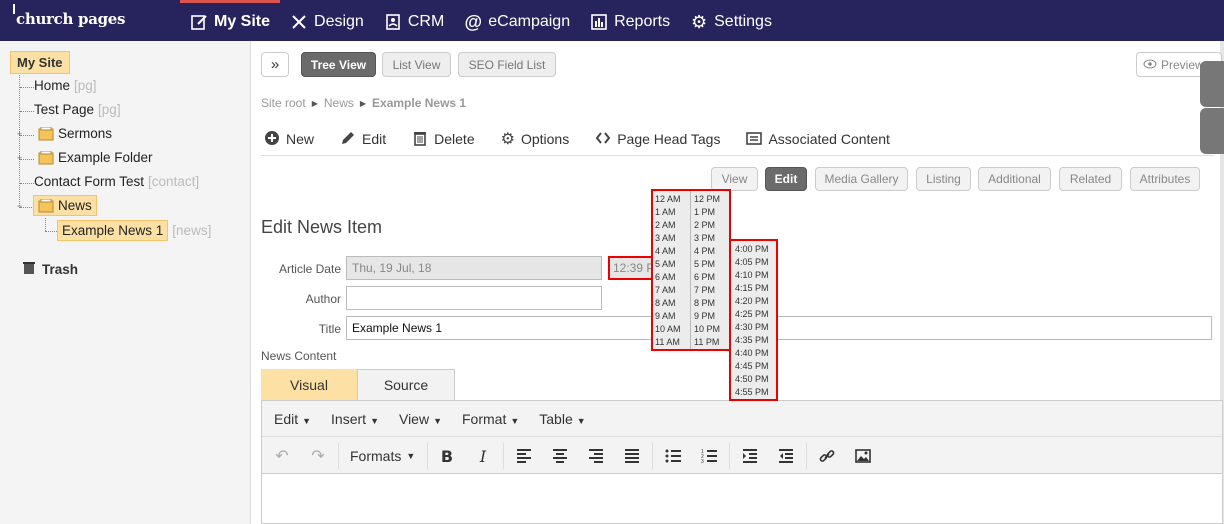  Describe the element at coordinates (490, 419) in the screenshot. I see `menu-format: Format ▼` at that location.